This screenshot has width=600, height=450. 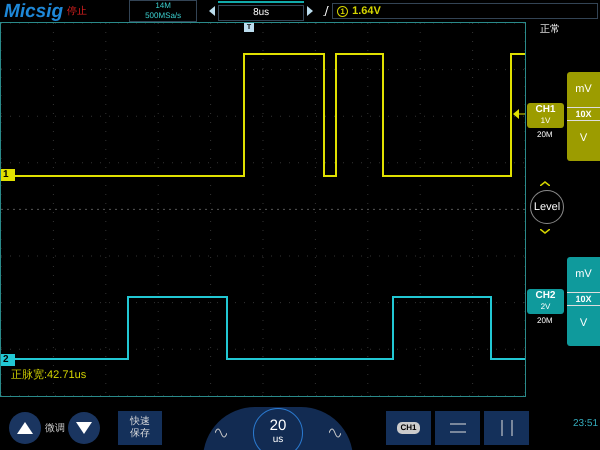 What do you see at coordinates (261, 13) in the screenshot?
I see `timebase-field: 8us` at bounding box center [261, 13].